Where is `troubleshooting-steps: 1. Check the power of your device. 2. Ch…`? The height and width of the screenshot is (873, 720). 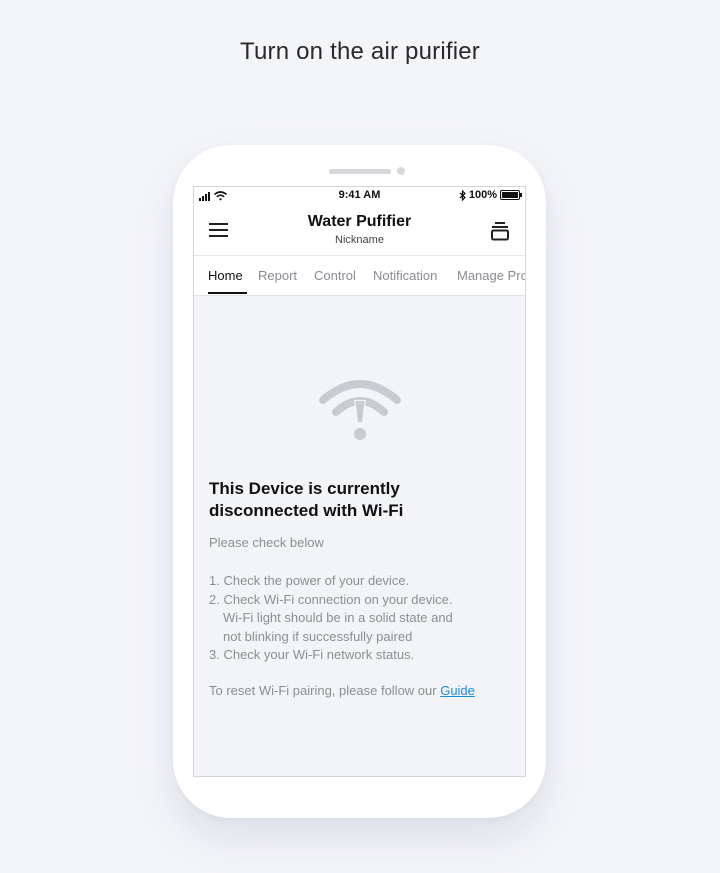 troubleshooting-steps: 1. Check the power of your device. 2. Ch… is located at coordinates (331, 618).